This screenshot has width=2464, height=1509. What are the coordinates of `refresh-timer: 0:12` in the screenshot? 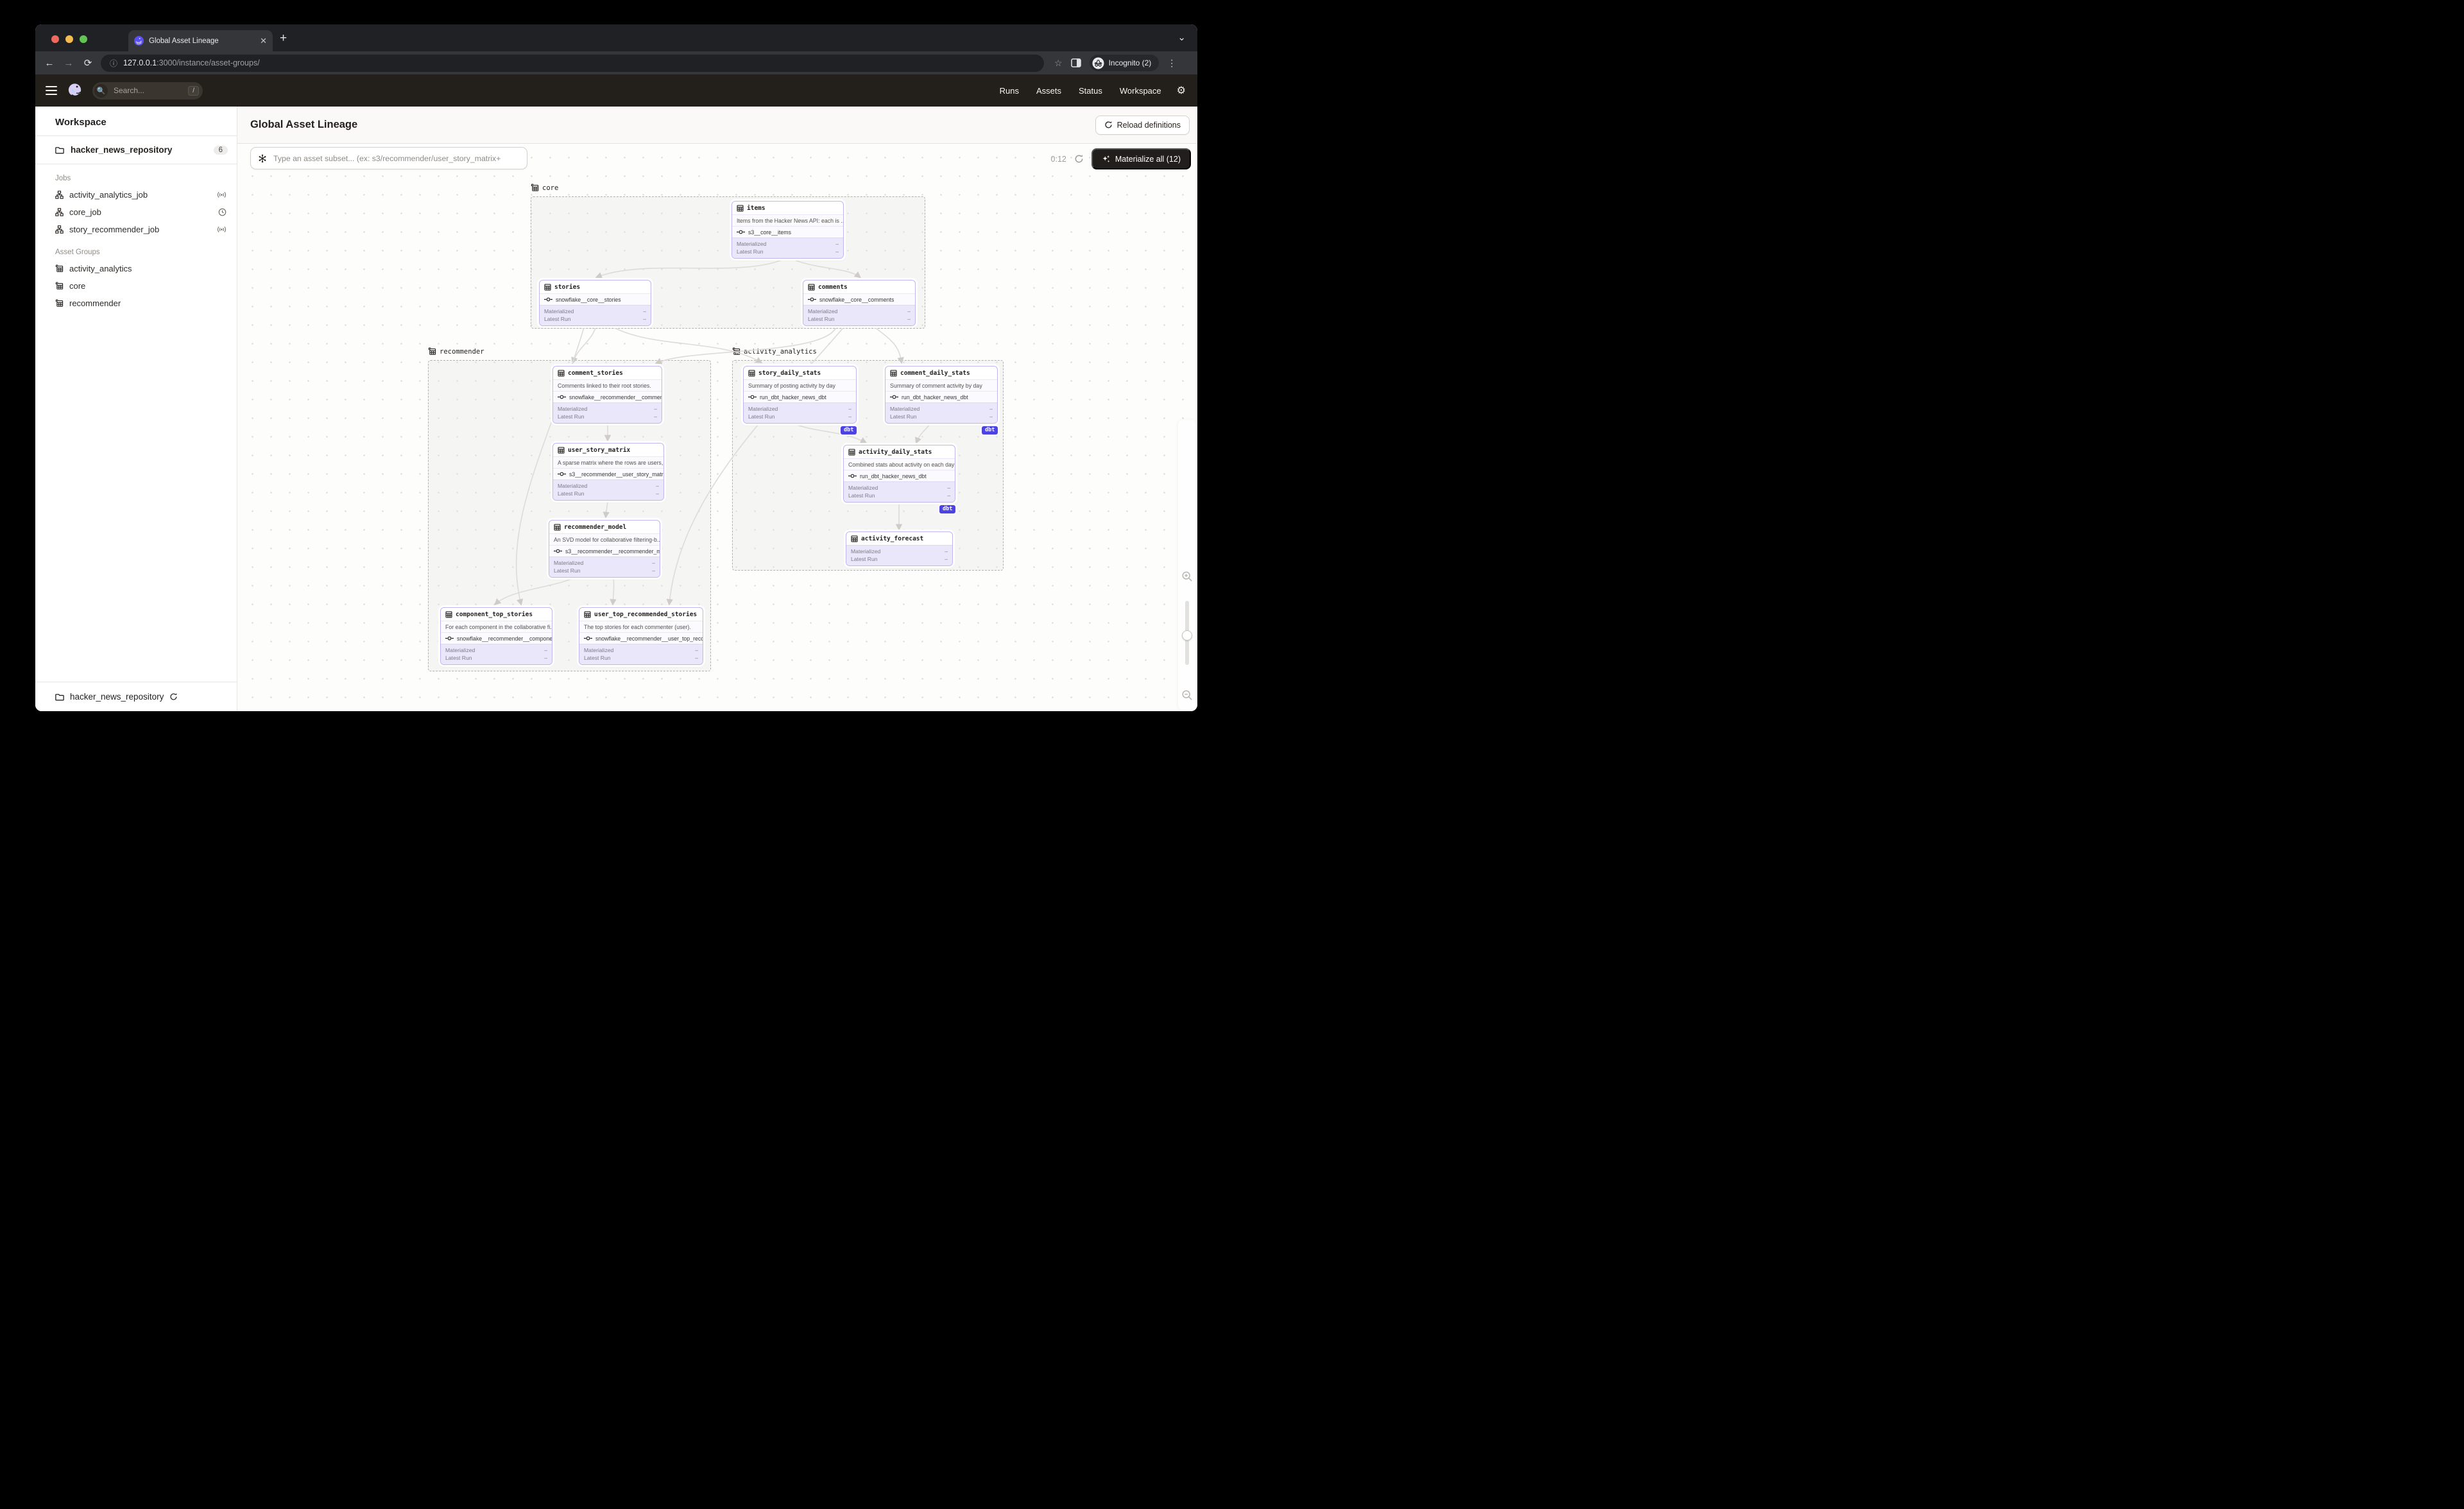 It's located at (1058, 159).